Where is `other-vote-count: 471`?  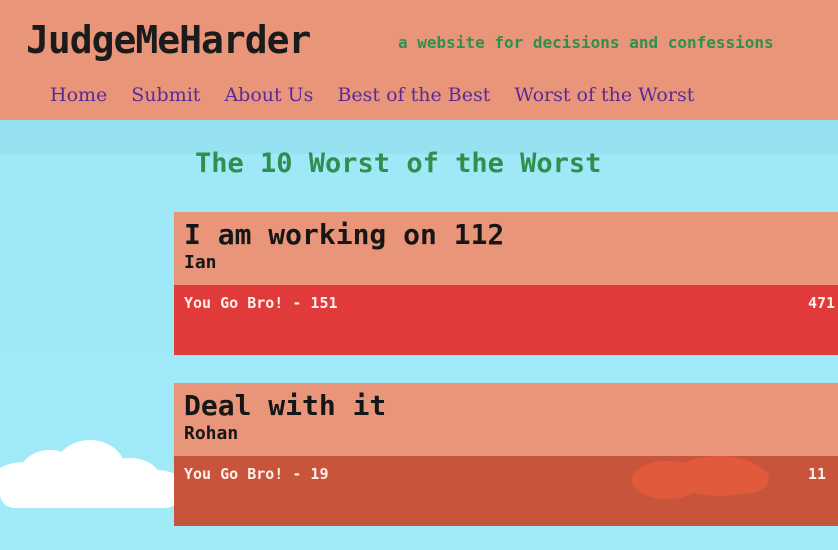
other-vote-count: 471 is located at coordinates (821, 303).